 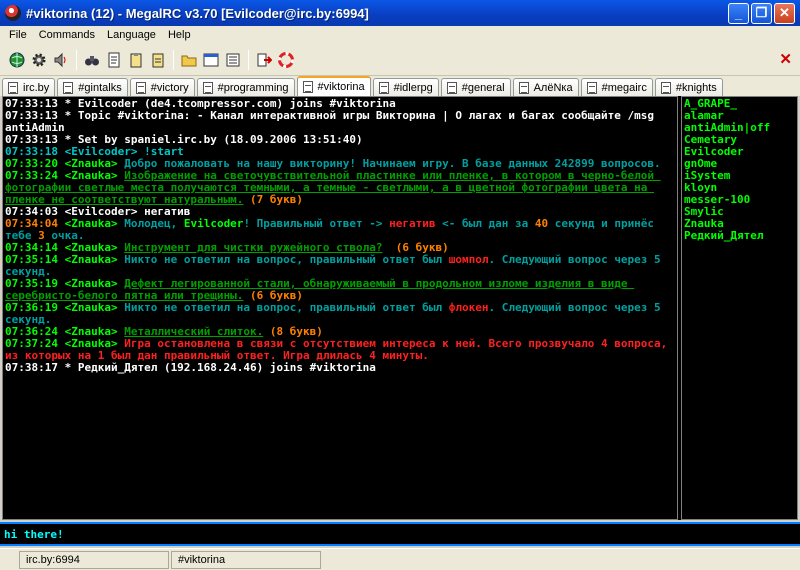 I want to click on tab-label: #general, so click(x=483, y=87).